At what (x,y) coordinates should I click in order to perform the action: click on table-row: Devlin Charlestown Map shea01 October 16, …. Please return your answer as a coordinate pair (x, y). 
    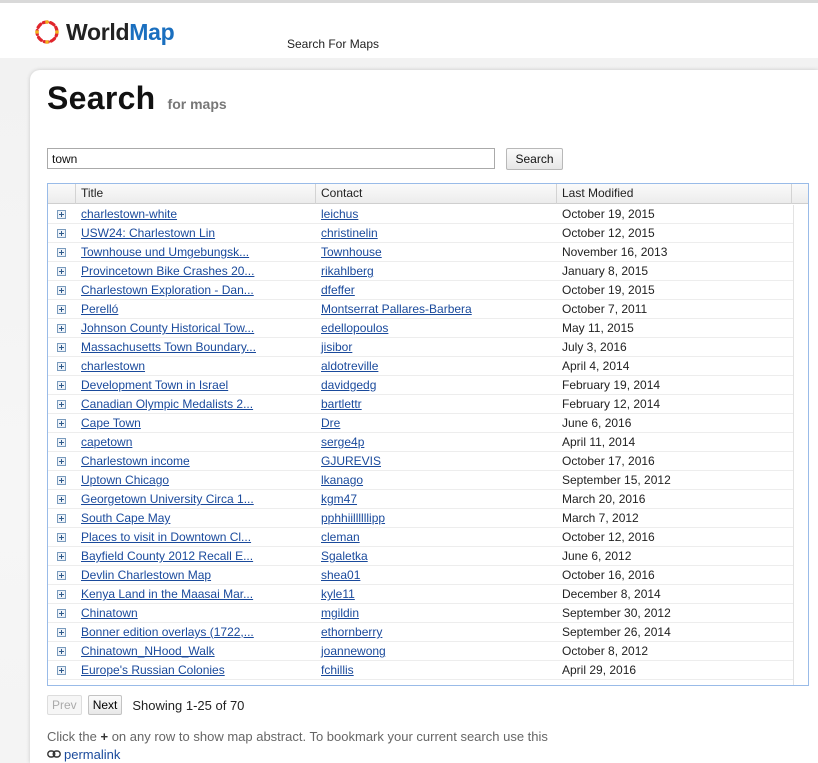
    Looking at the image, I should click on (421, 575).